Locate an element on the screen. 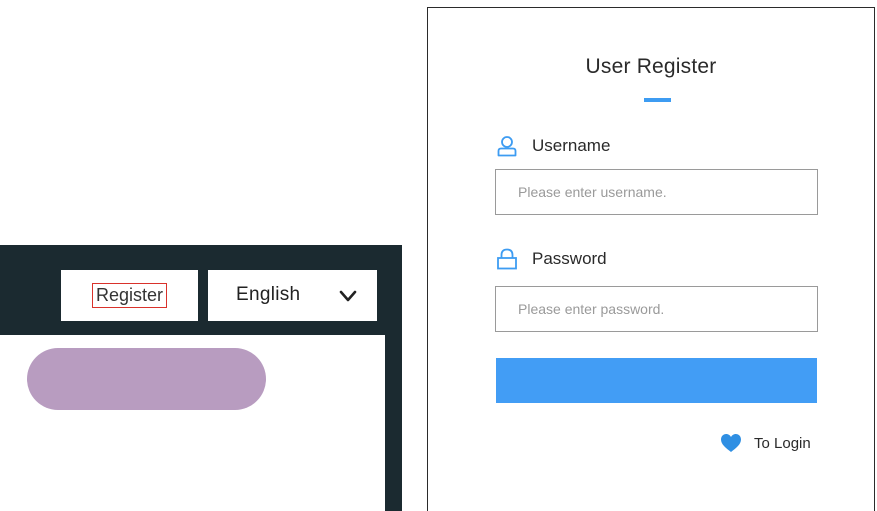 The image size is (877, 511). to-login-link: To Login is located at coordinates (765, 443).